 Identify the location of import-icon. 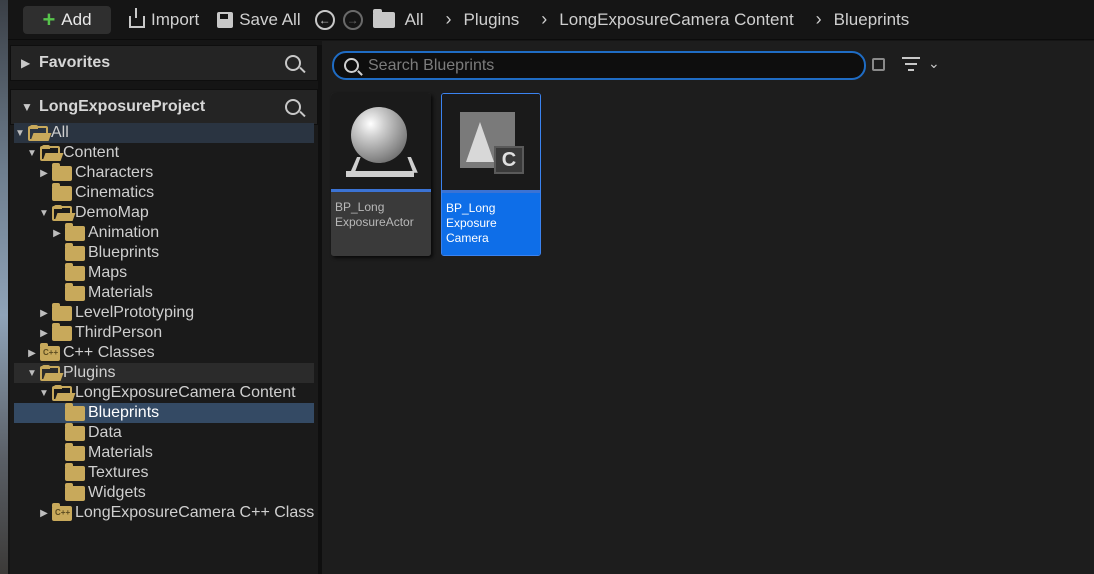
(137, 17).